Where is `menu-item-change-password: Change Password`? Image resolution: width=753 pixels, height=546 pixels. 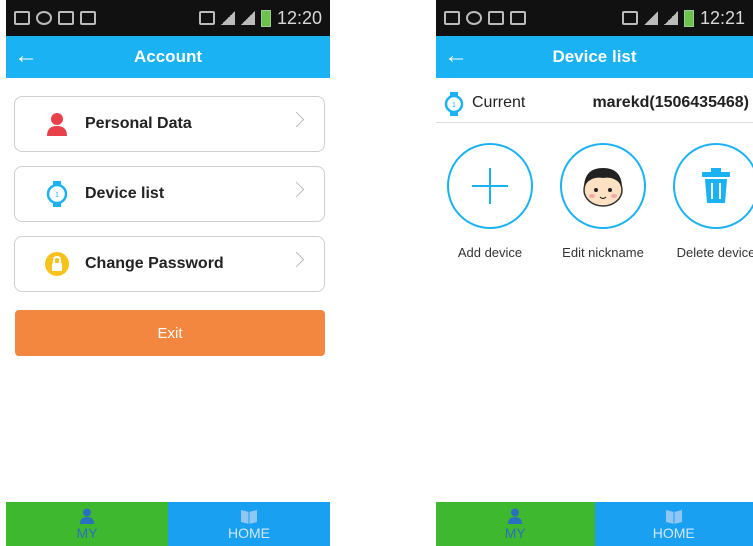 menu-item-change-password: Change Password is located at coordinates (169, 264).